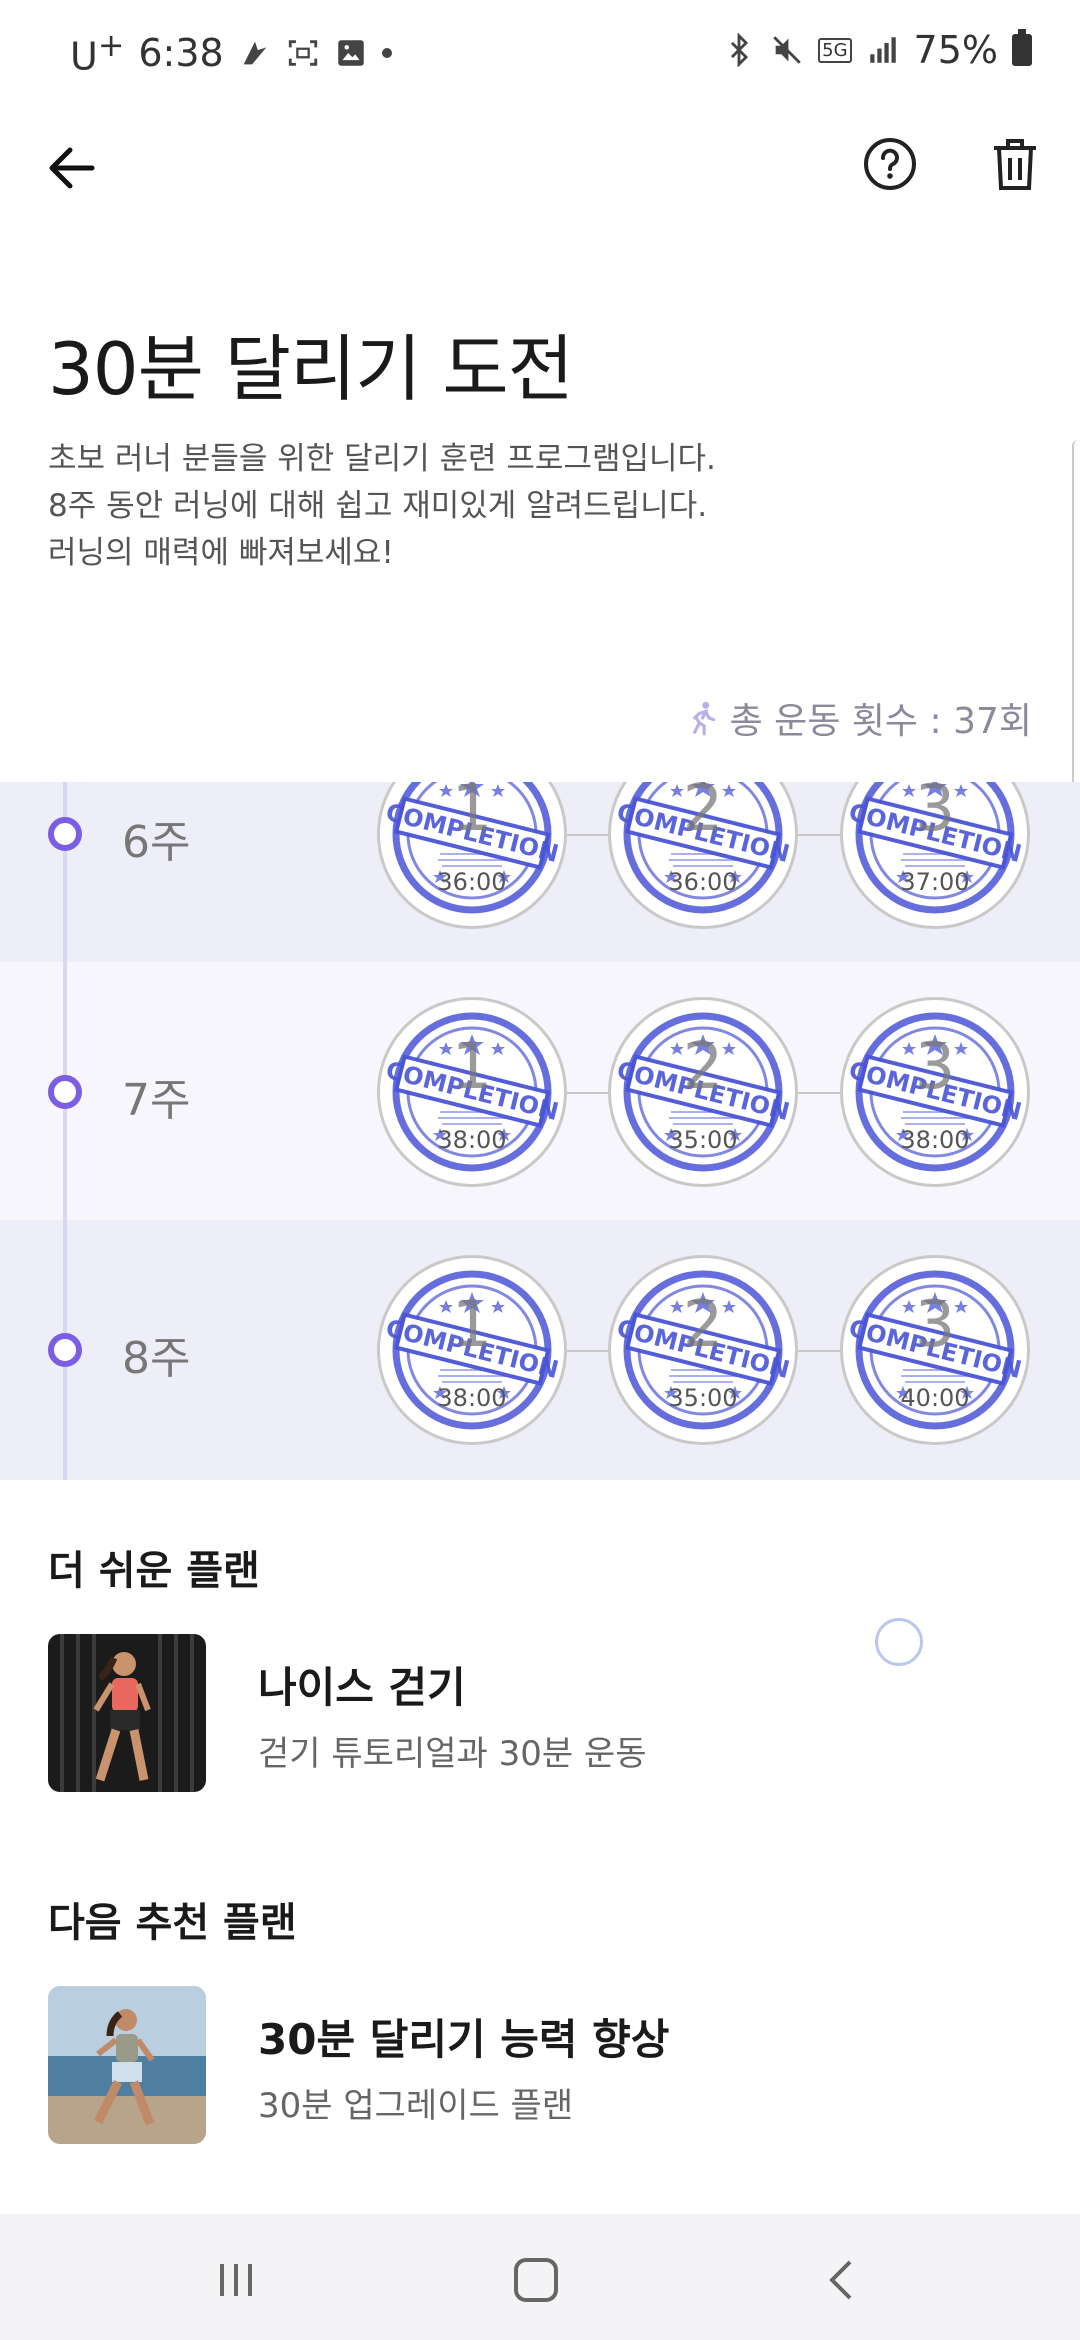 The image size is (1080, 2340). I want to click on next-plan-name: 30분 달리기 능력 향상, so click(464, 2039).